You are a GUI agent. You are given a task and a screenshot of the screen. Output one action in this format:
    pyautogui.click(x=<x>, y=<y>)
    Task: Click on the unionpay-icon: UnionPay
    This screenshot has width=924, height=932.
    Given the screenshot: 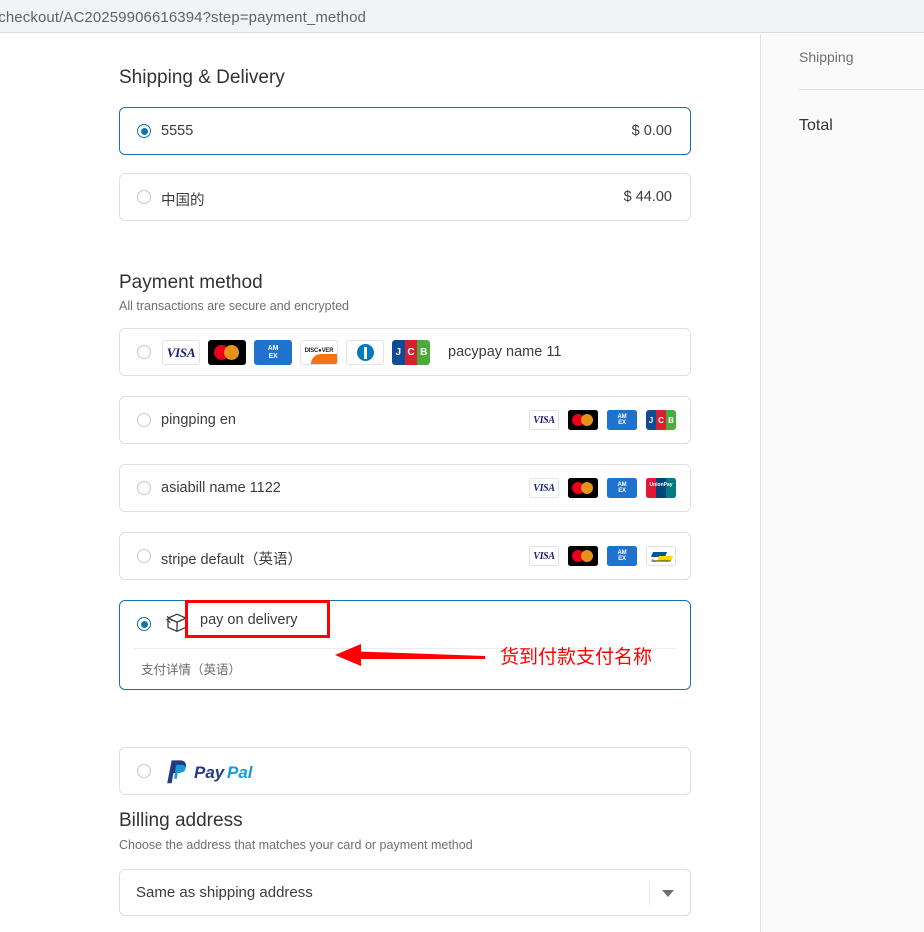 What is the action you would take?
    pyautogui.click(x=661, y=488)
    